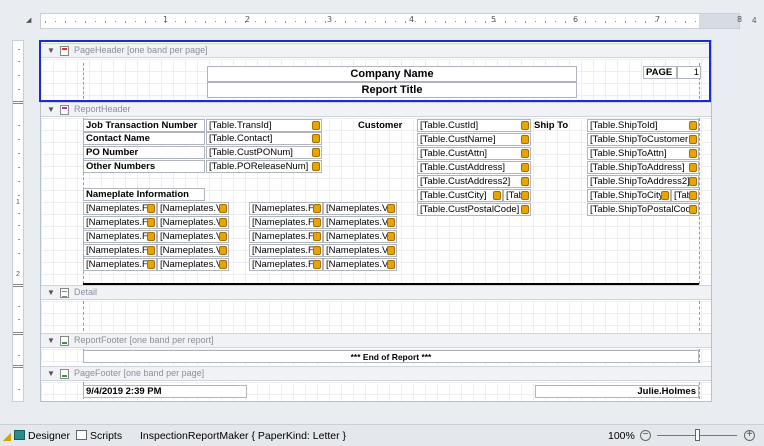 The width and height of the screenshot is (764, 446). What do you see at coordinates (193, 264) in the screenshot?
I see `nameplate-field-r5-c2: [Nameplates.V` at bounding box center [193, 264].